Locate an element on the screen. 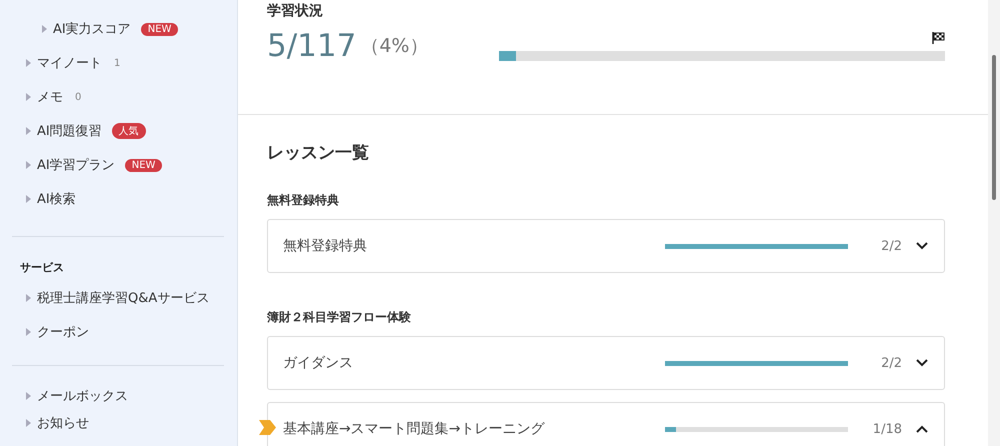  lesson-card: 無料登録特典 2/2 is located at coordinates (606, 246).